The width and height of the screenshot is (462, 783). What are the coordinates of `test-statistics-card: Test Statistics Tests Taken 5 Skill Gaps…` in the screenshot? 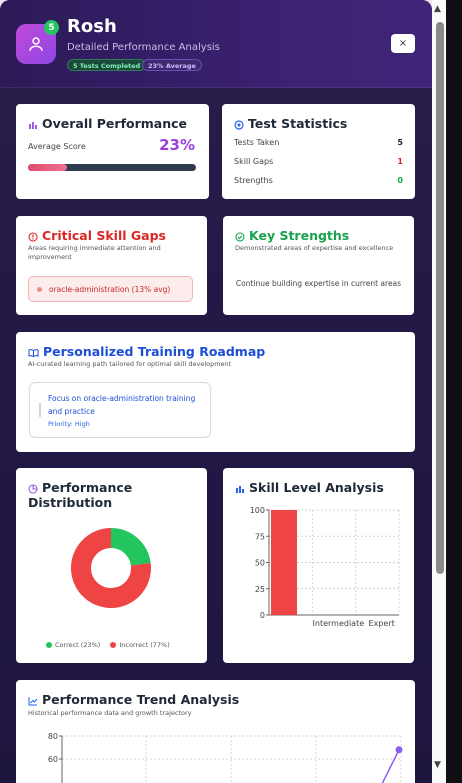 It's located at (318, 151).